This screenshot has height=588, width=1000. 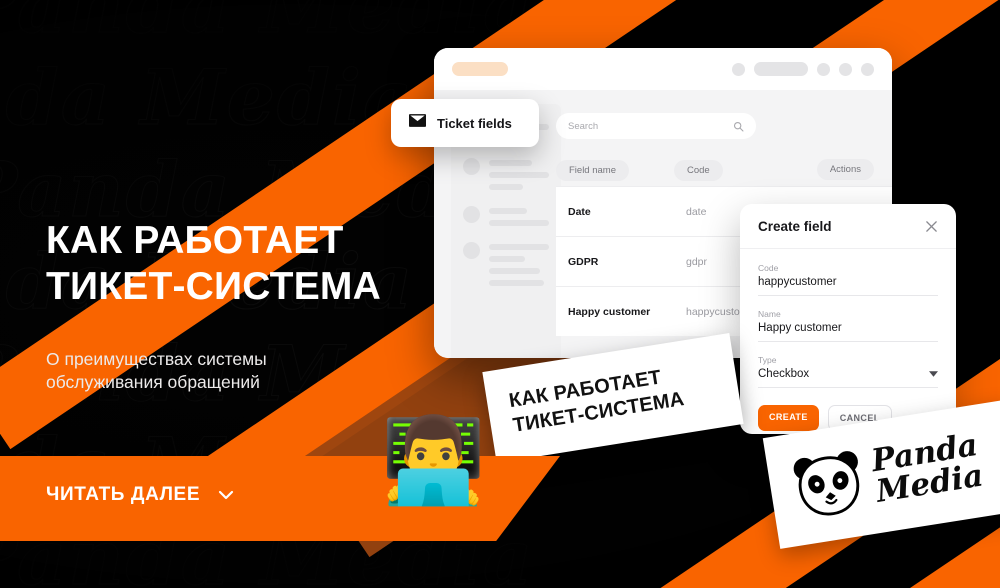 I want to click on sidebar-item-ticket-fields: Ticket fields, so click(x=465, y=123).